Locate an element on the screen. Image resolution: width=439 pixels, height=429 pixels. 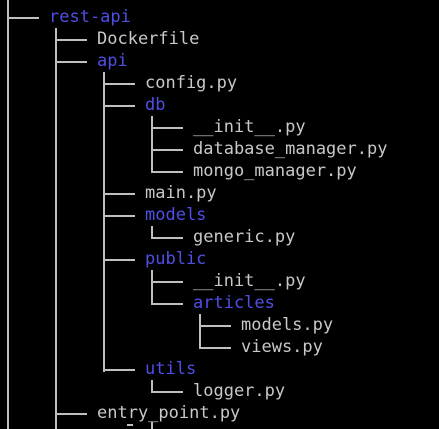
dir-utils: utils is located at coordinates (170, 369).